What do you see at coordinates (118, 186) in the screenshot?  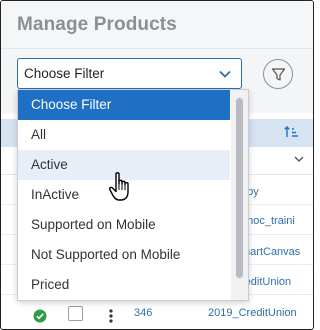 I see `hand-cursor-icon` at bounding box center [118, 186].